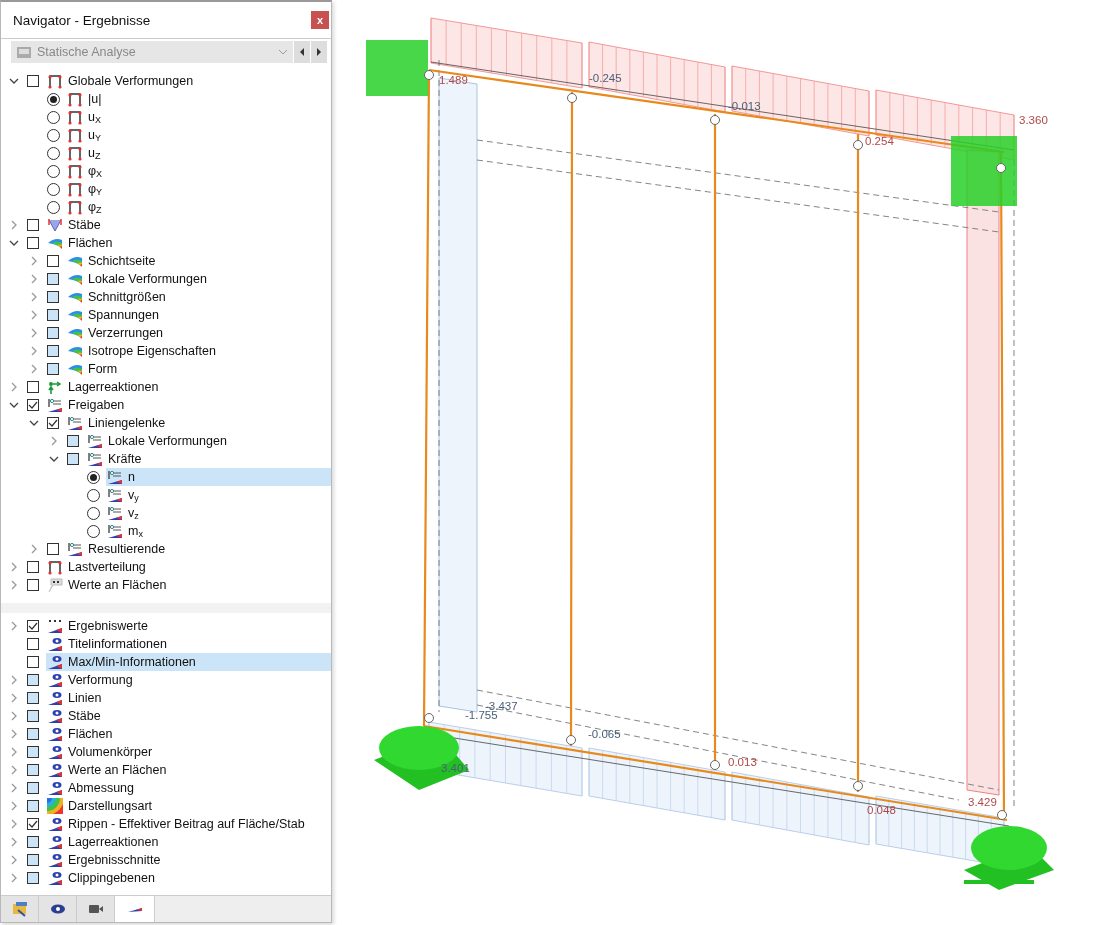 This screenshot has height=925, width=1120. What do you see at coordinates (188, 788) in the screenshot?
I see `tree-item: Abmessung` at bounding box center [188, 788].